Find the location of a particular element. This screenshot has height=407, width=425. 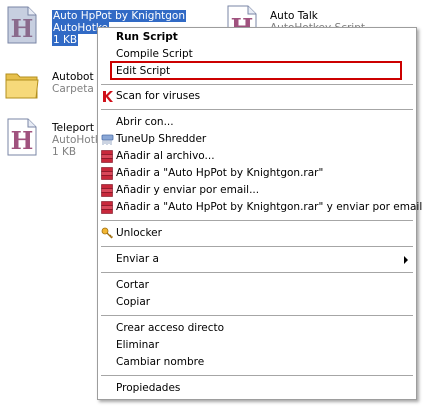

menu-item-enviar-a: Enviar a is located at coordinates (257, 259).